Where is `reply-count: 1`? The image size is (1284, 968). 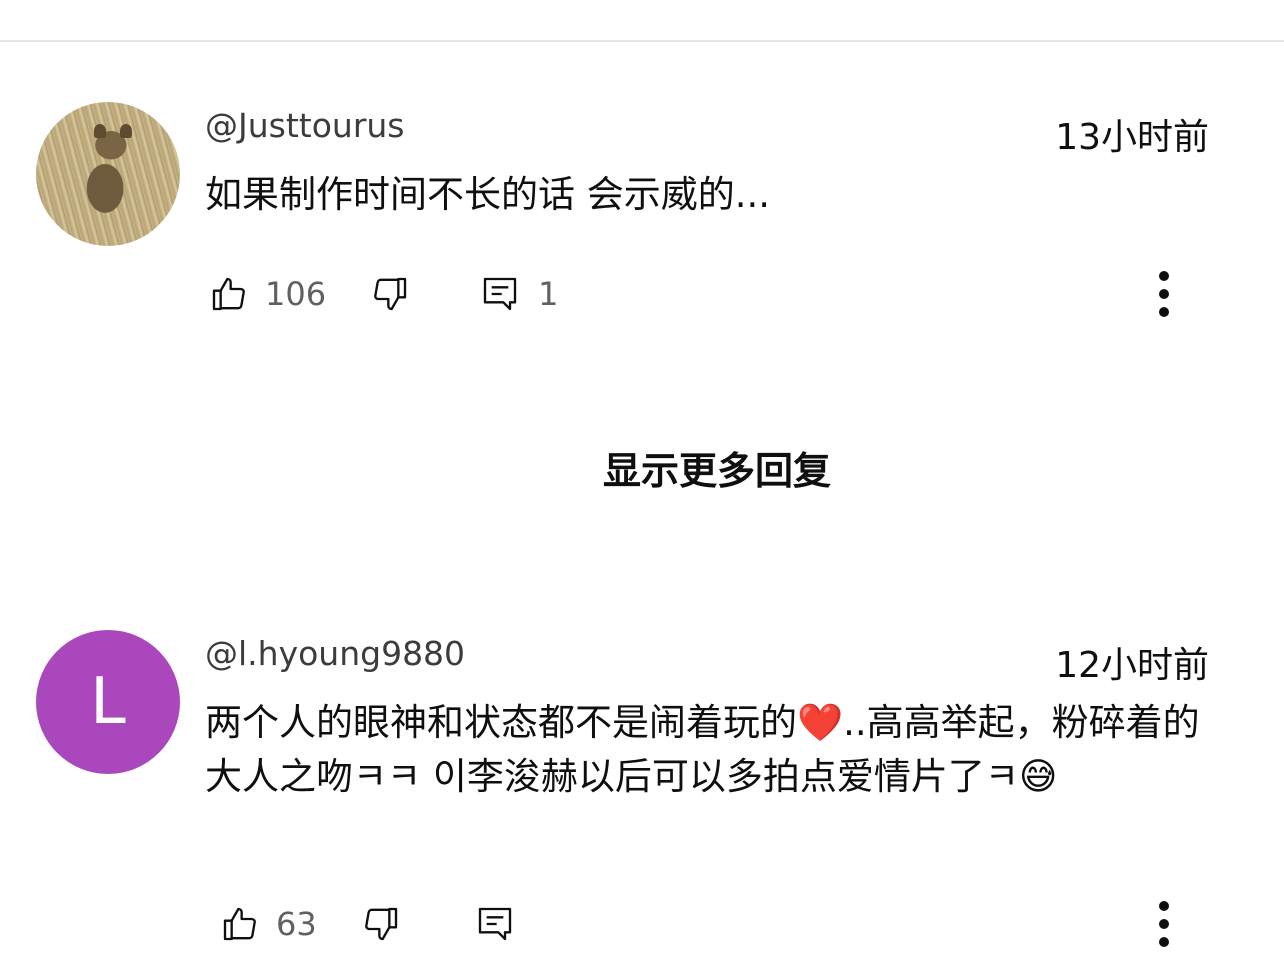 reply-count: 1 is located at coordinates (548, 294).